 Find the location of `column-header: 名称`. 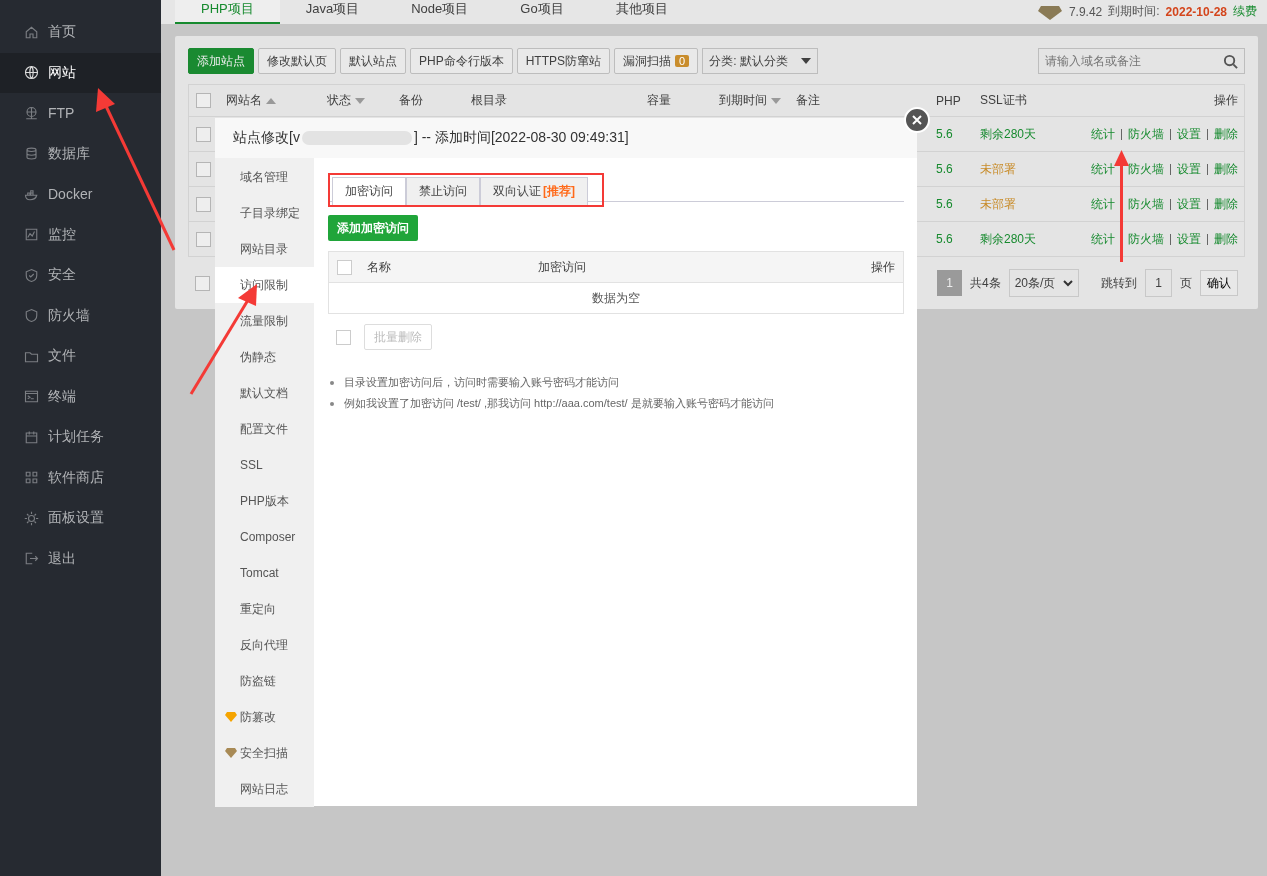

column-header: 名称 is located at coordinates (379, 267).